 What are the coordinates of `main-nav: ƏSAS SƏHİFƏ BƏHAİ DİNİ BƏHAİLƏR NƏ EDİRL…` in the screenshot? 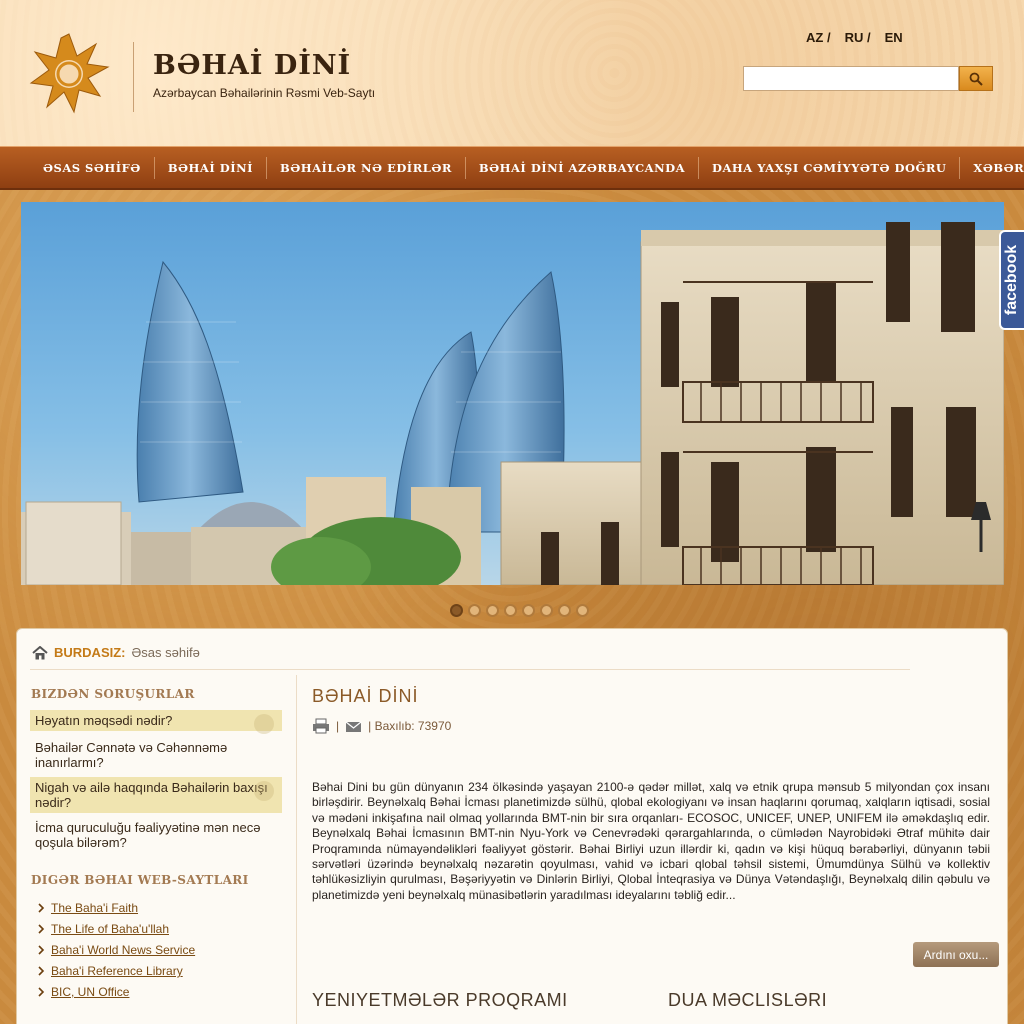 It's located at (512, 168).